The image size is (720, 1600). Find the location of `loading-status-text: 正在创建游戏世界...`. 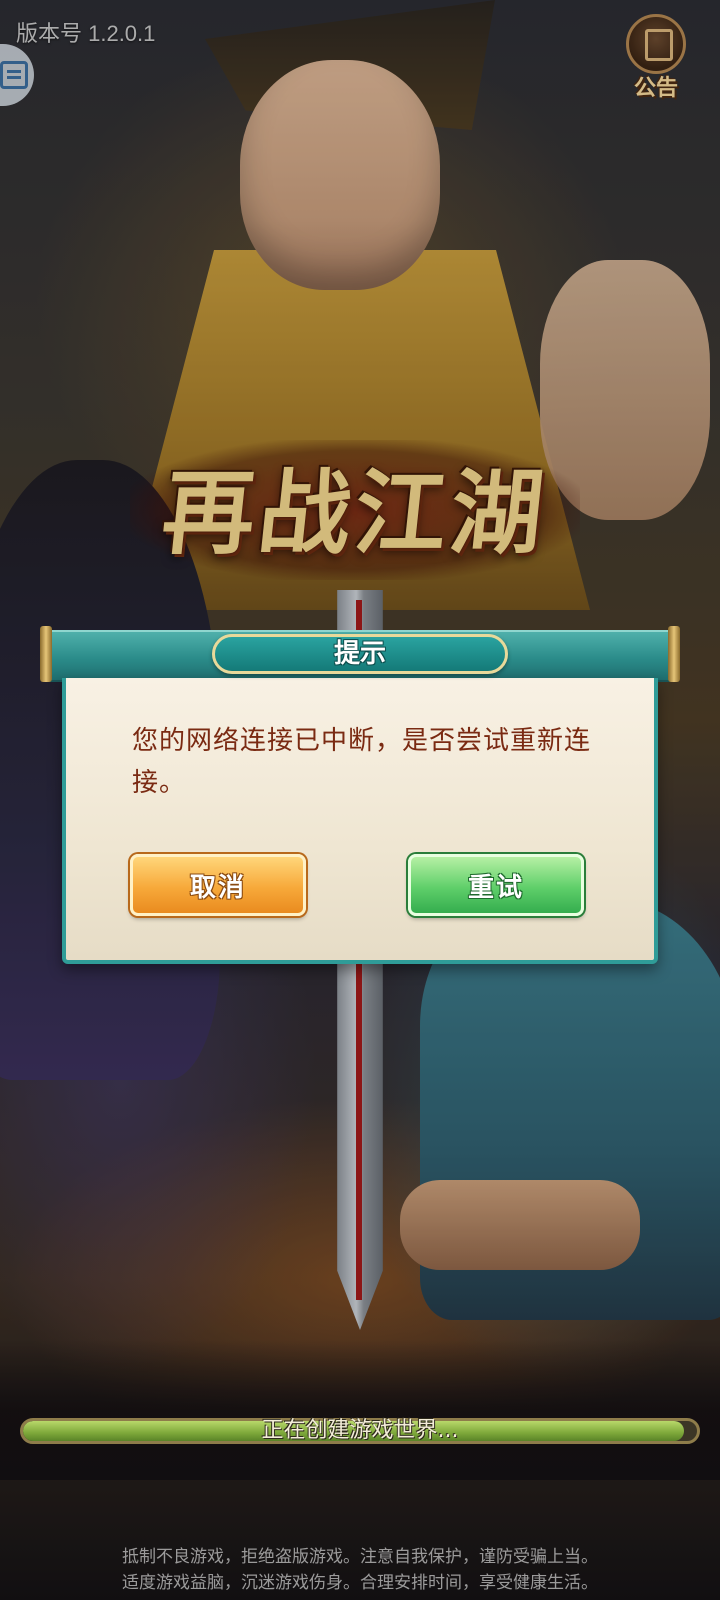

loading-status-text: 正在创建游戏世界... is located at coordinates (360, 1430).